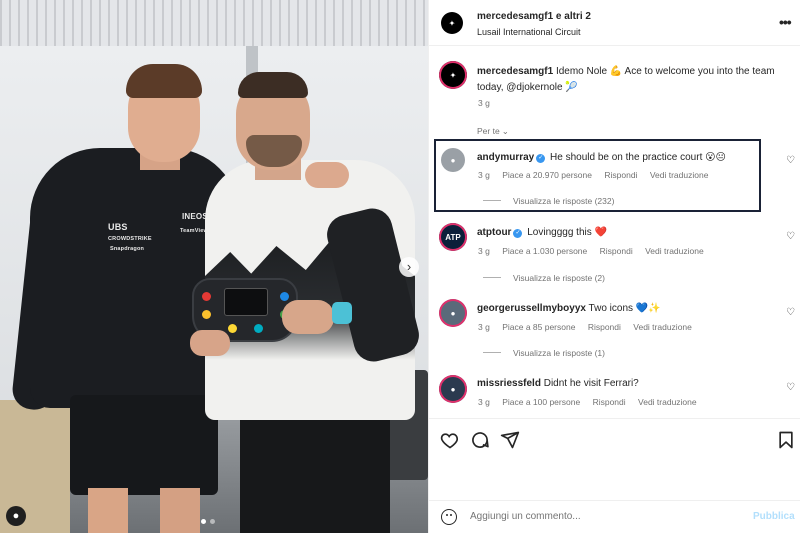 This screenshot has width=800, height=533. What do you see at coordinates (638, 157) in the screenshot?
I see `comment-text: He should be on the practice court 😮😐` at bounding box center [638, 157].